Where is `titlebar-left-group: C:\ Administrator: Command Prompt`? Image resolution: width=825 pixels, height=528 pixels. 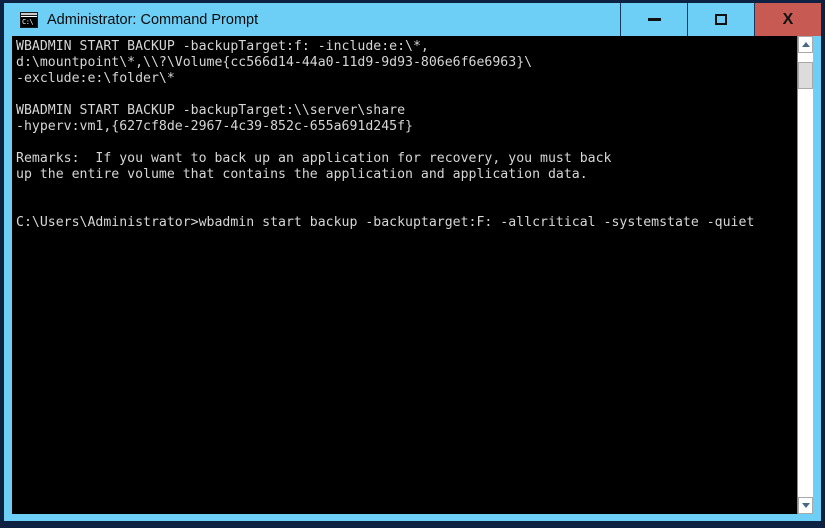 titlebar-left-group: C:\ Administrator: Command Prompt is located at coordinates (312, 19).